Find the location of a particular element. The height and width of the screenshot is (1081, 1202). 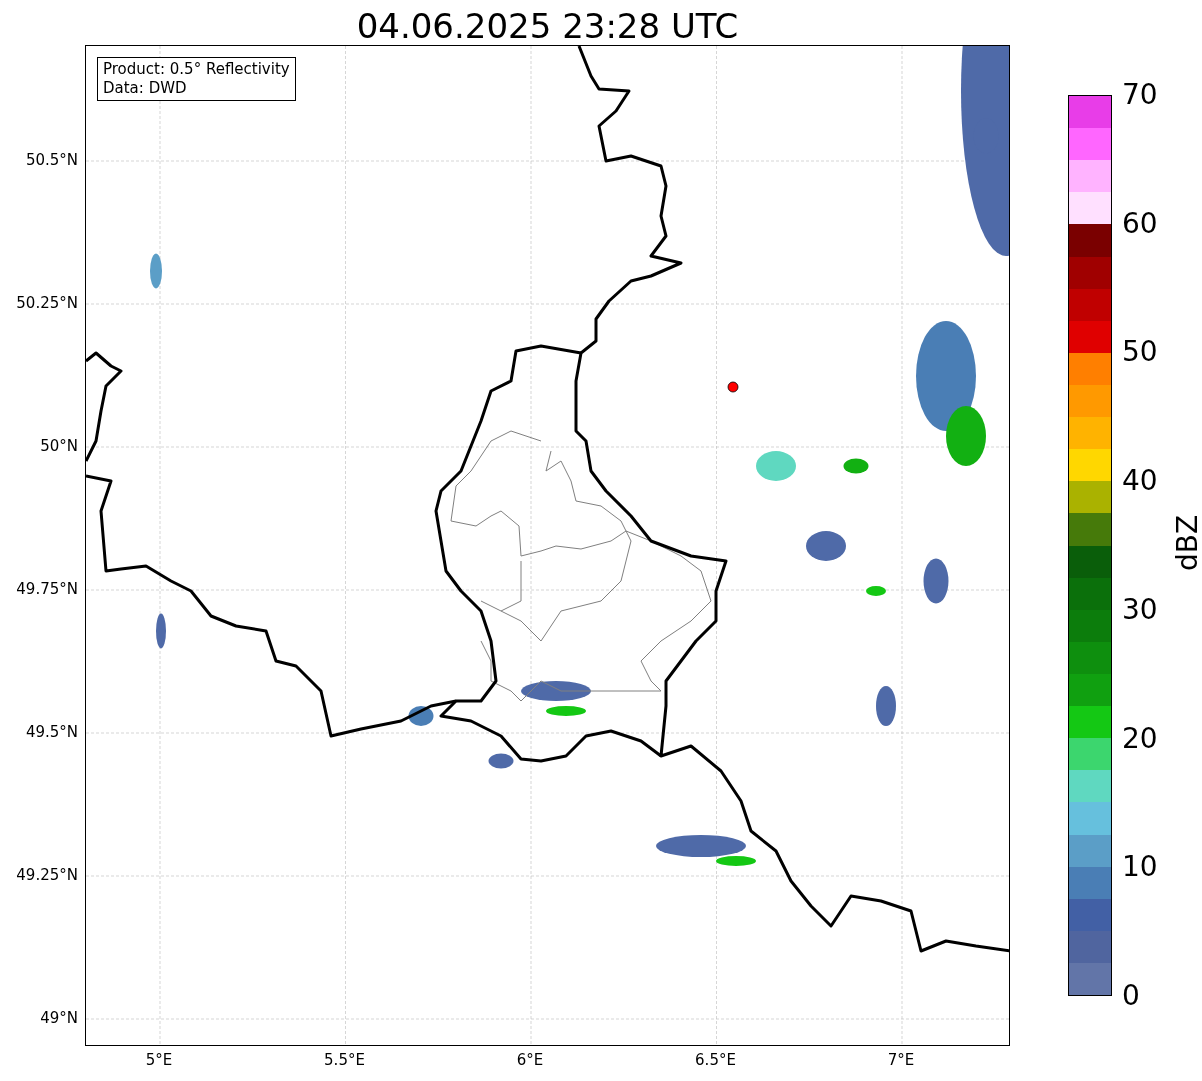

axis-tick-label: 50.25°N is located at coordinates (47, 303).